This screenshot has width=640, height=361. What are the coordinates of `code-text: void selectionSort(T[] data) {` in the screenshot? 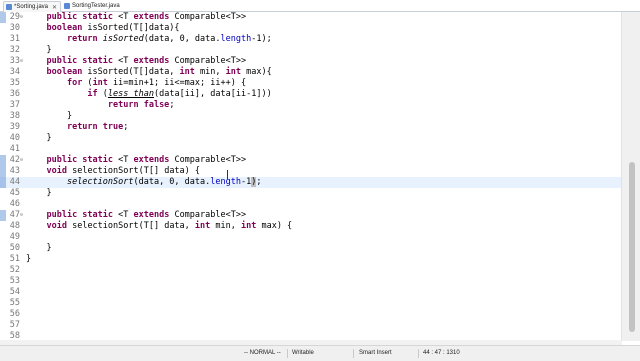 It's located at (123, 171).